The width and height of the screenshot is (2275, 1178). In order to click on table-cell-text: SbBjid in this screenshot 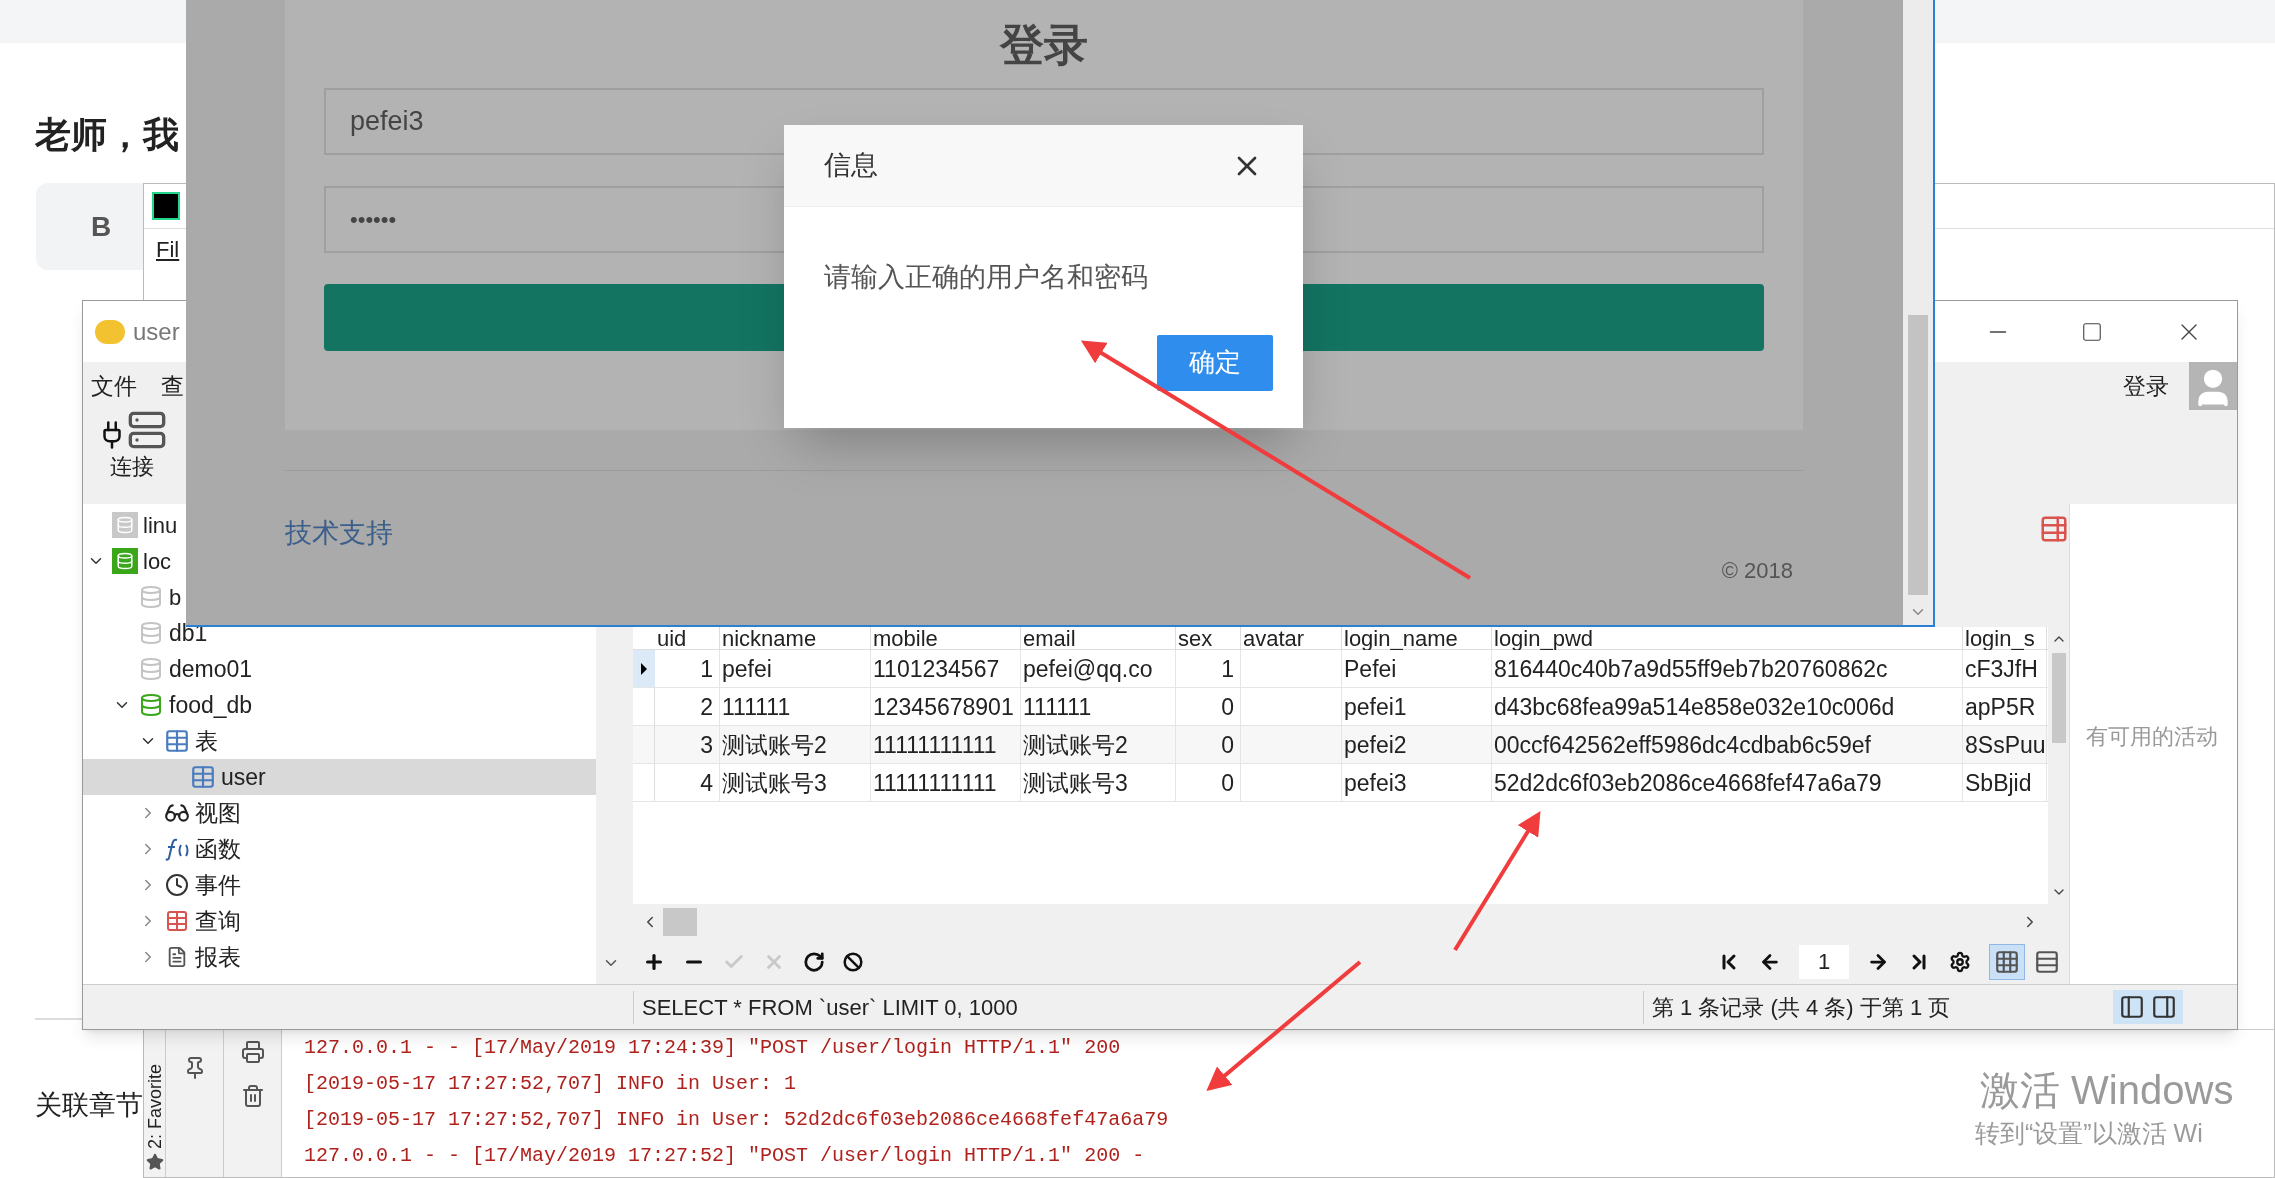, I will do `click(1998, 783)`.